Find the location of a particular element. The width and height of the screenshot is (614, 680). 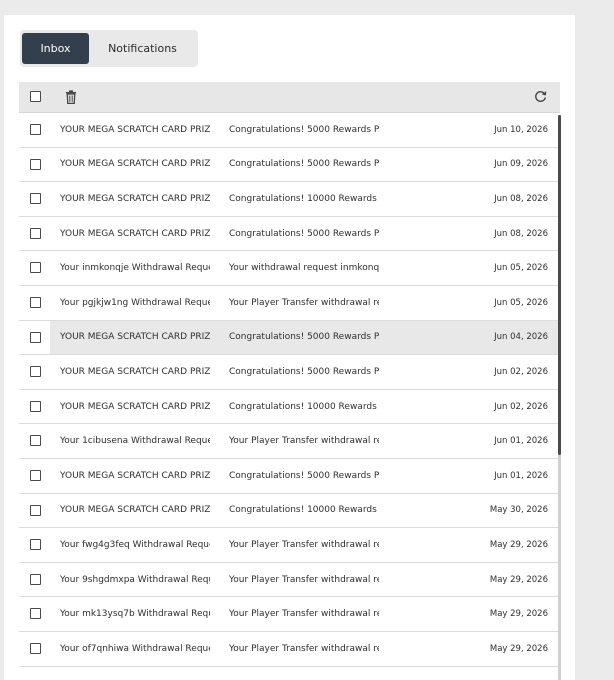

message-subject: Your pgjkjw1ng Withdrawal Request is located at coordinates (135, 302).